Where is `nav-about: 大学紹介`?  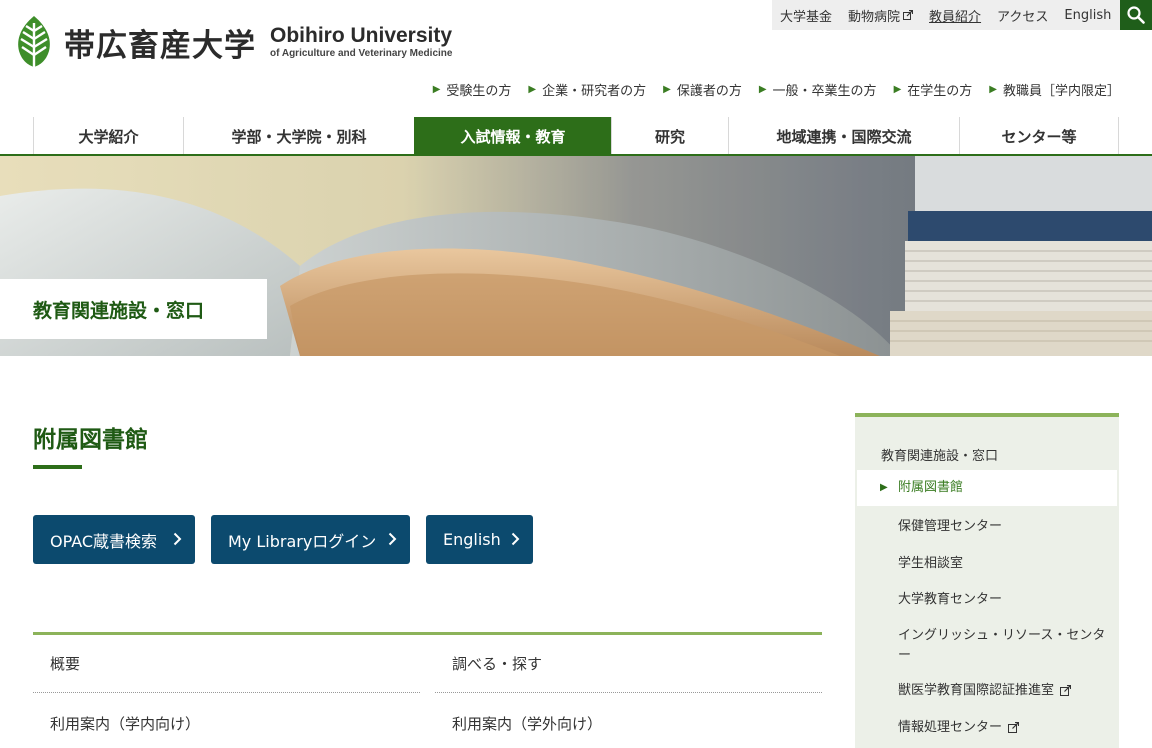 nav-about: 大学紹介 is located at coordinates (108, 136).